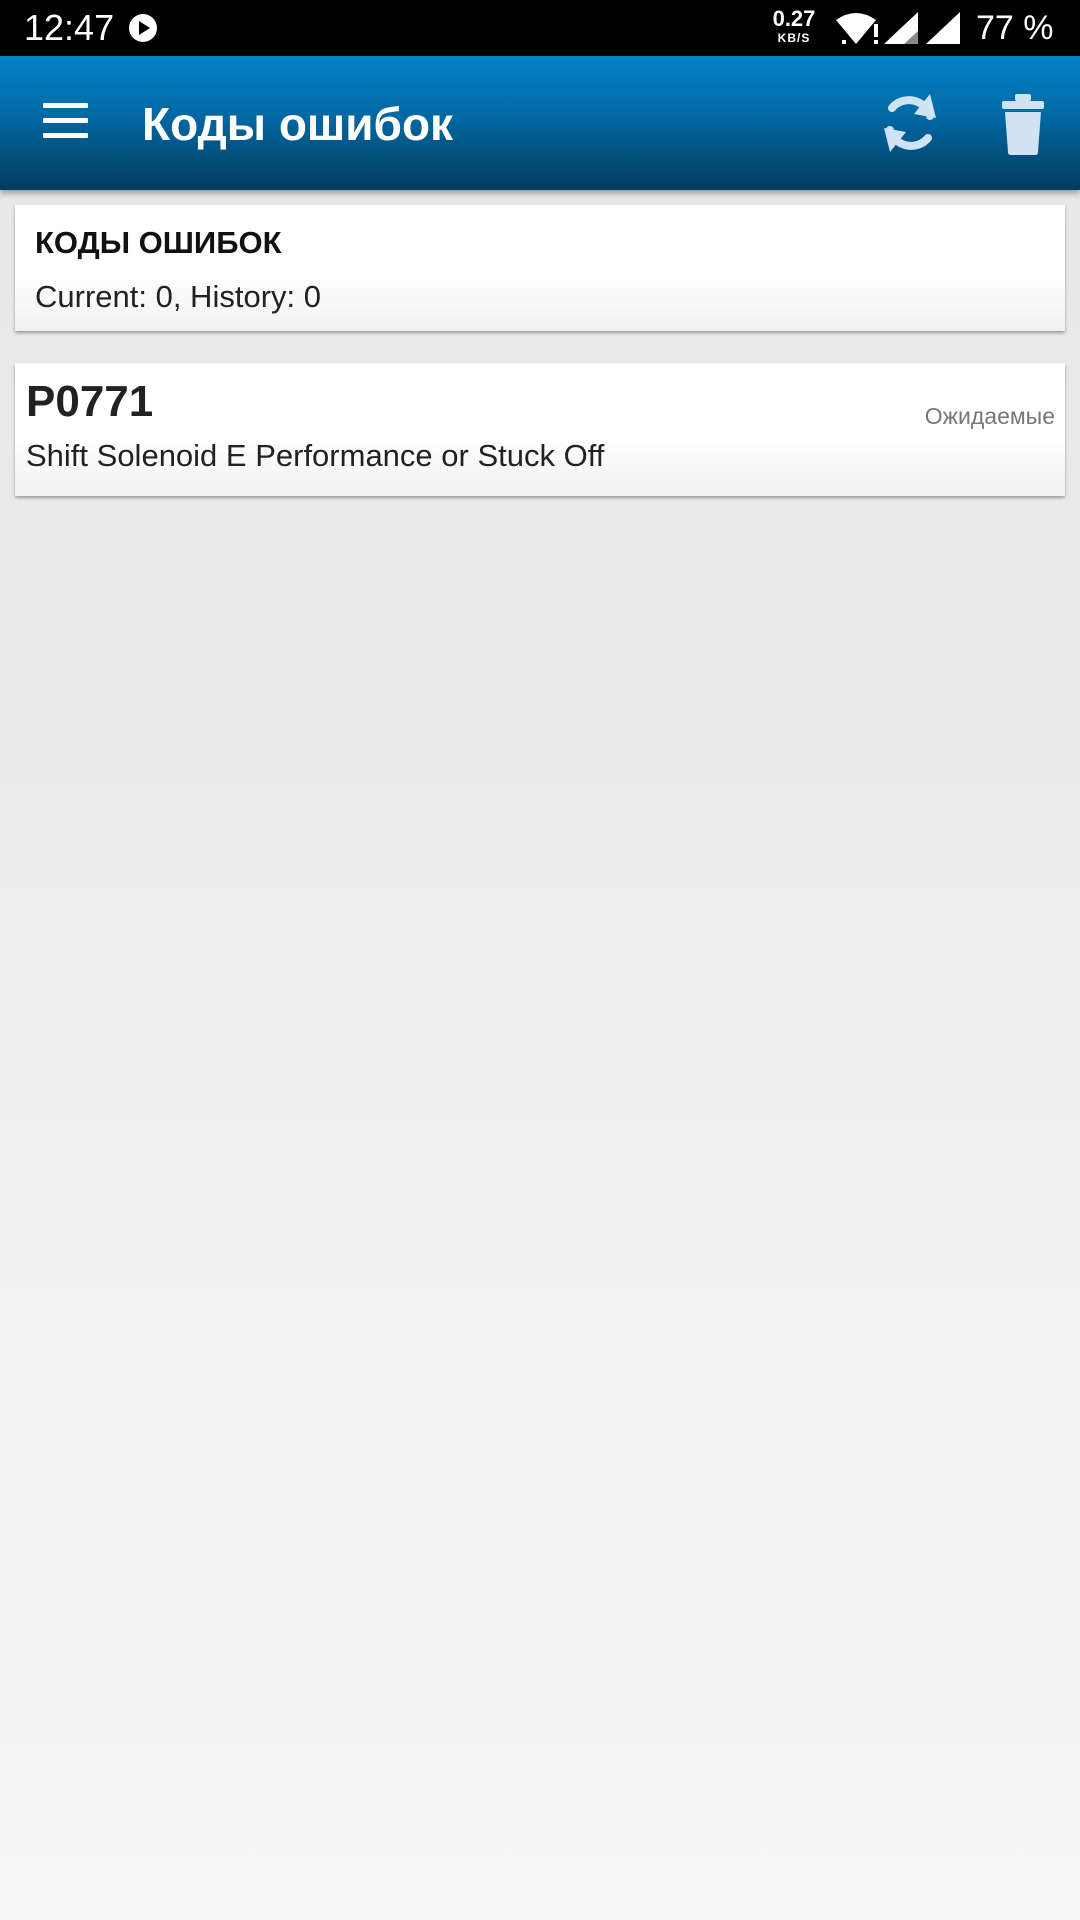  Describe the element at coordinates (90, 401) in the screenshot. I see `dtc-code: P0771` at that location.